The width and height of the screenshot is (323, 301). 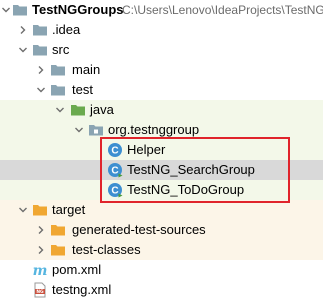 What do you see at coordinates (146, 149) in the screenshot?
I see `class-label-helper: Helper` at bounding box center [146, 149].